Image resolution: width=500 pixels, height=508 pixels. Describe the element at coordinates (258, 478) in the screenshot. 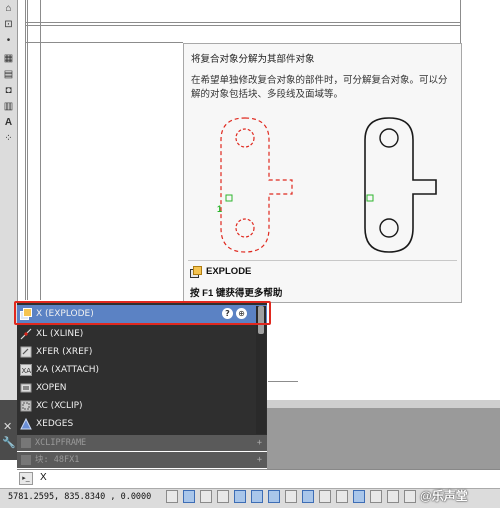

I see `command-line` at that location.